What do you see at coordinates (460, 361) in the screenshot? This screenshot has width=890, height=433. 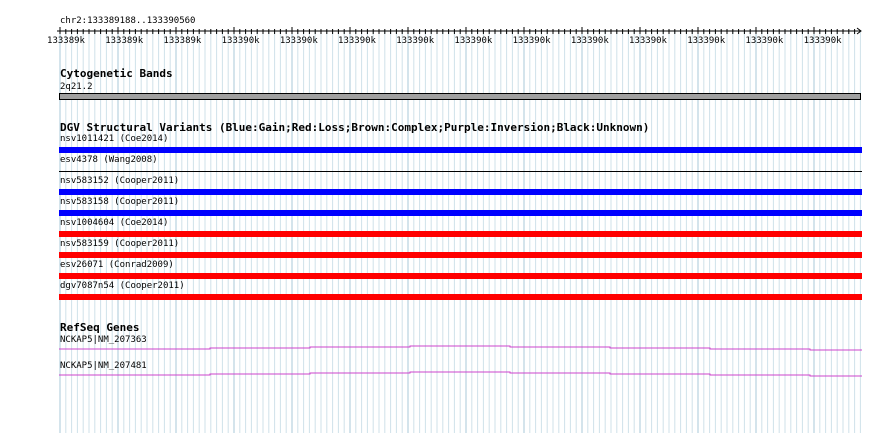 I see `refseq-transcripts` at bounding box center [460, 361].